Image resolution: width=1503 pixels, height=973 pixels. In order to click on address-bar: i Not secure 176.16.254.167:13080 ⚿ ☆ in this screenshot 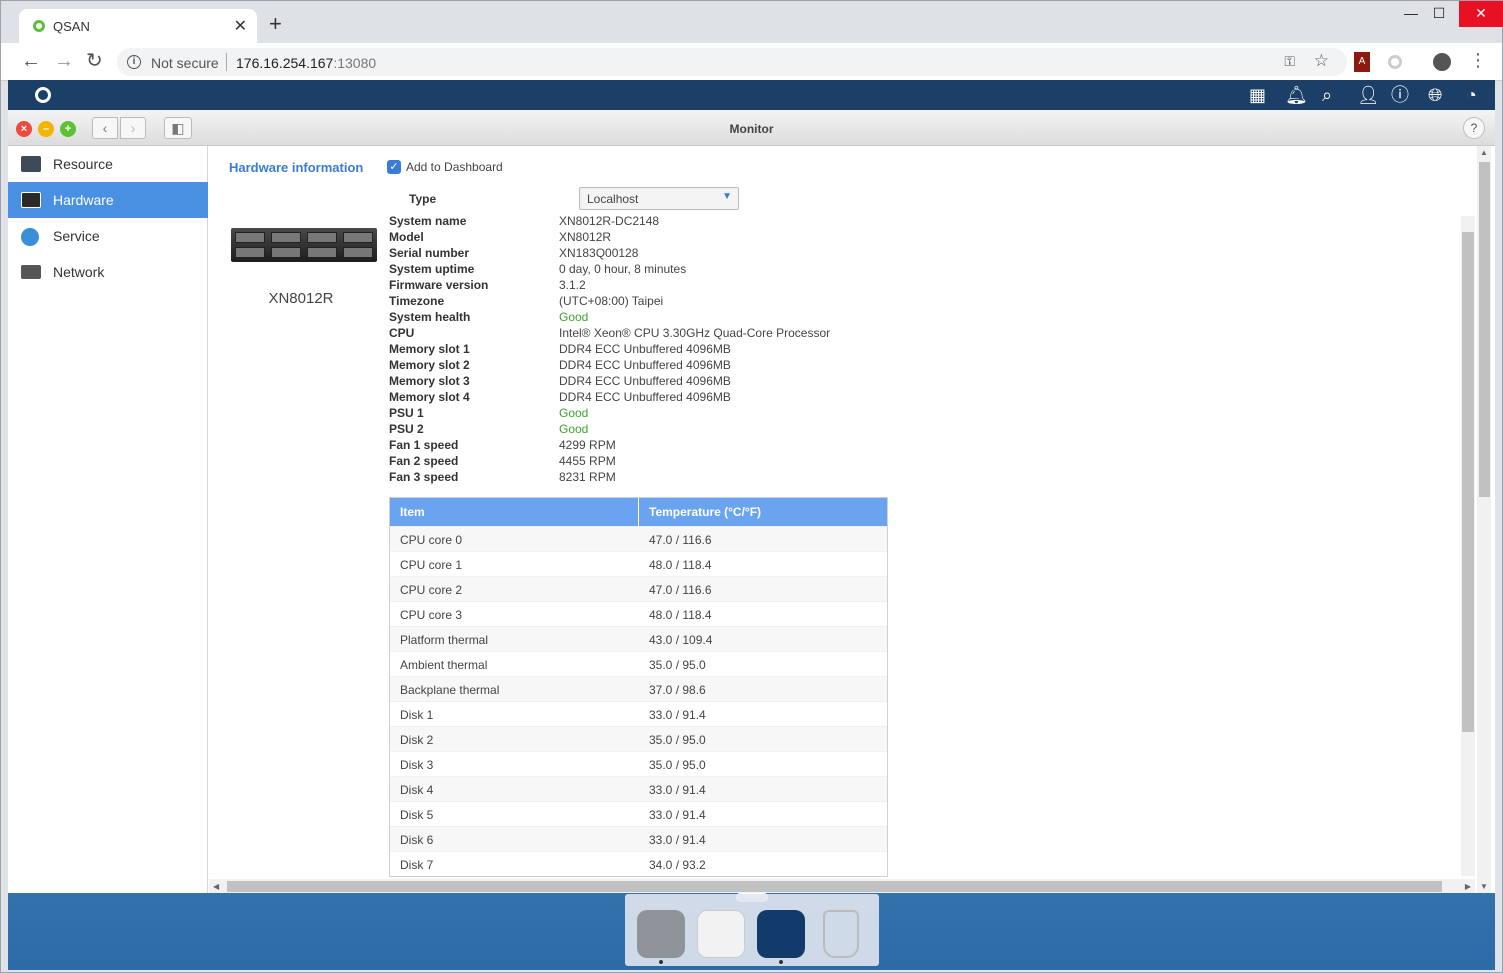, I will do `click(732, 62)`.